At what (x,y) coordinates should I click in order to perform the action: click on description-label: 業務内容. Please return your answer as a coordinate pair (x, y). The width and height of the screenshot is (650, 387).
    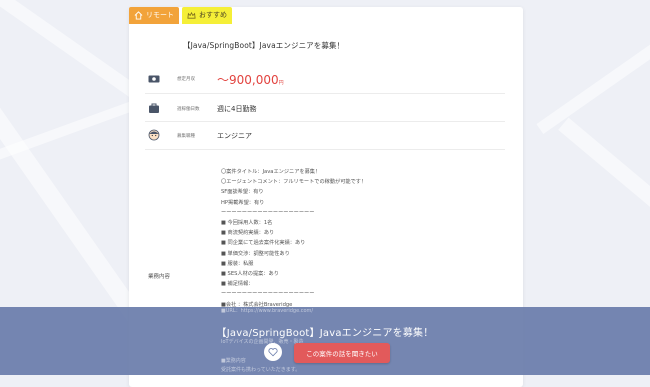
    Looking at the image, I should click on (159, 277).